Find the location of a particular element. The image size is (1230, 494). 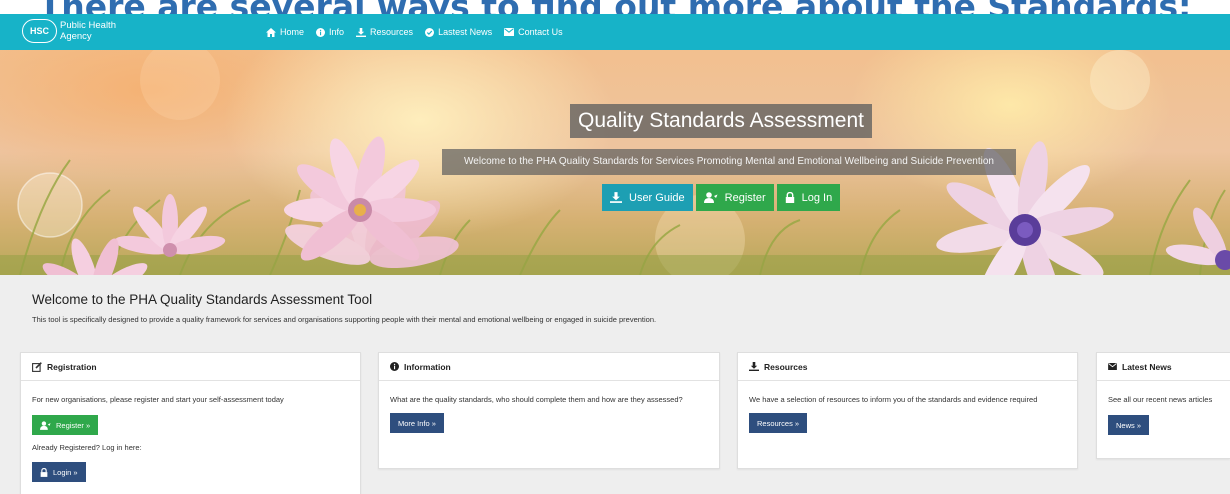

hero-register-button: Register is located at coordinates (734, 197).